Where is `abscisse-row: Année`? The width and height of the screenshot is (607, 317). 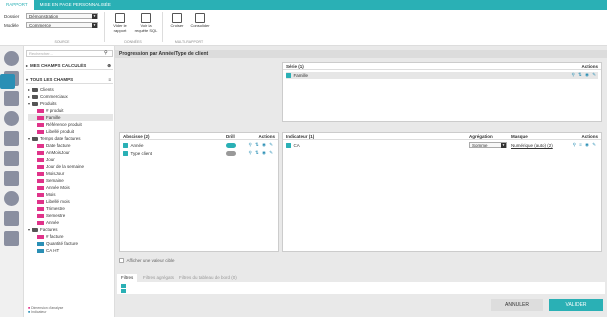 abscisse-row: Année is located at coordinates (133, 145).